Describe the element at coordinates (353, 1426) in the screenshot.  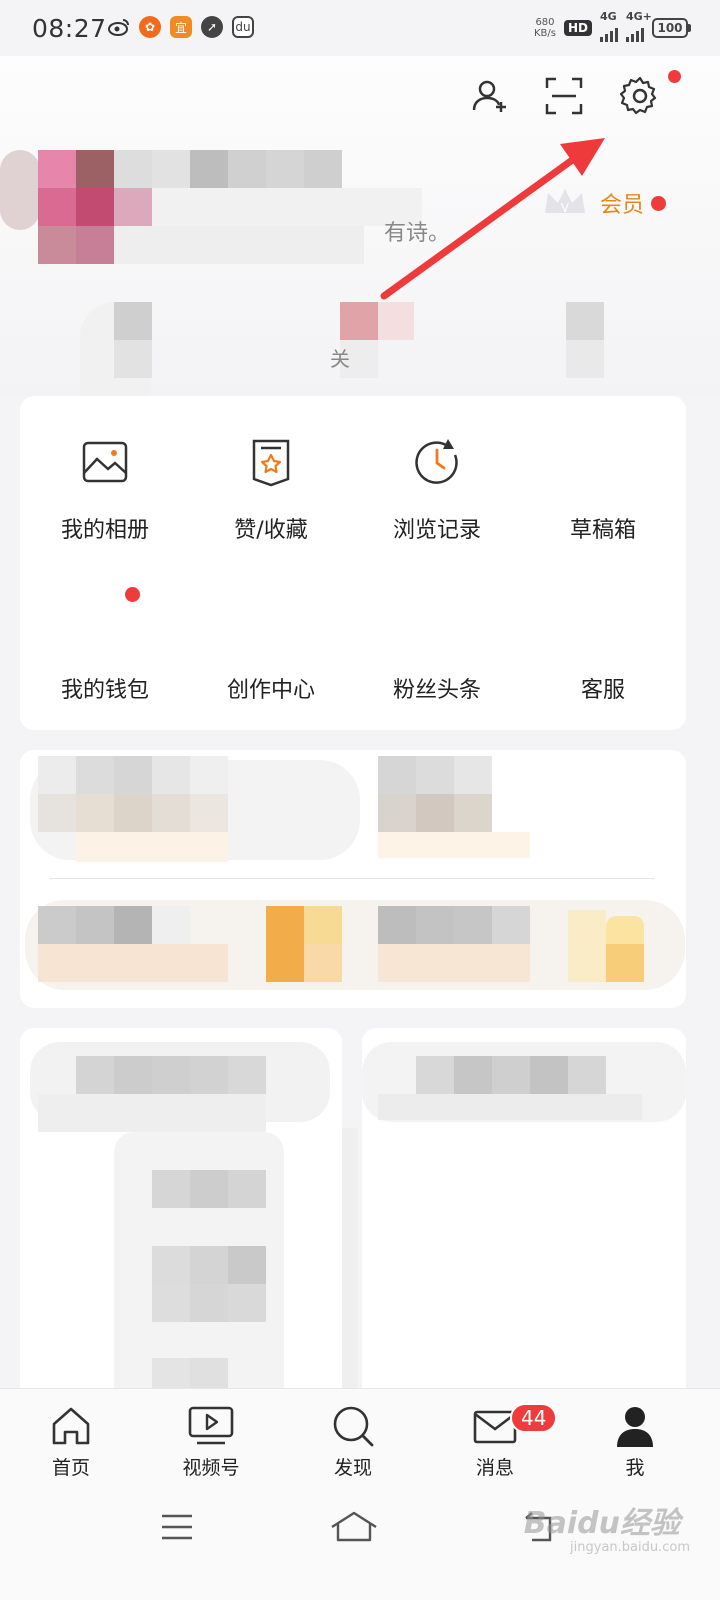
I see `search-discover-icon` at that location.